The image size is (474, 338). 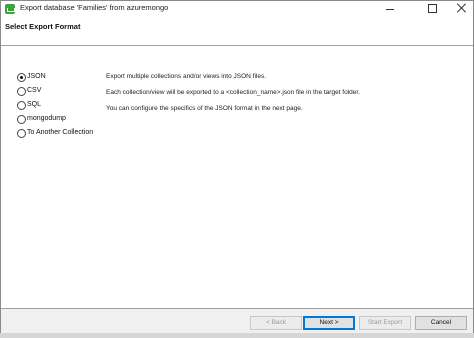 I want to click on back-button: < Back, so click(x=276, y=323).